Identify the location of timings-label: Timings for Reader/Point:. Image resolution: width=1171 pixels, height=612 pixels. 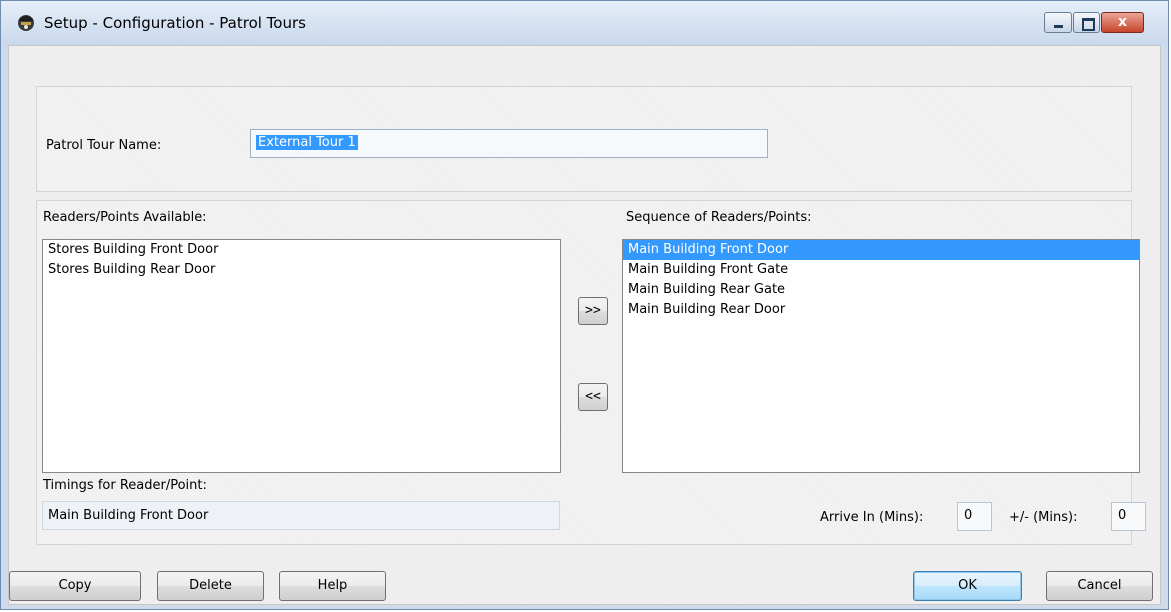
(125, 485).